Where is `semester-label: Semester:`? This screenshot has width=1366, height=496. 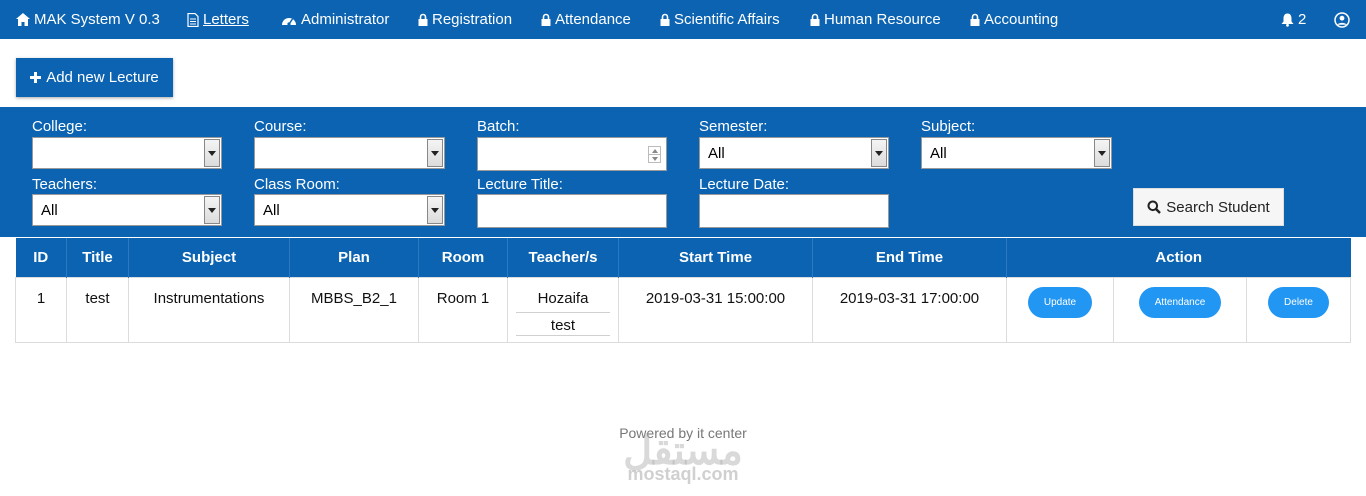
semester-label: Semester: is located at coordinates (733, 126).